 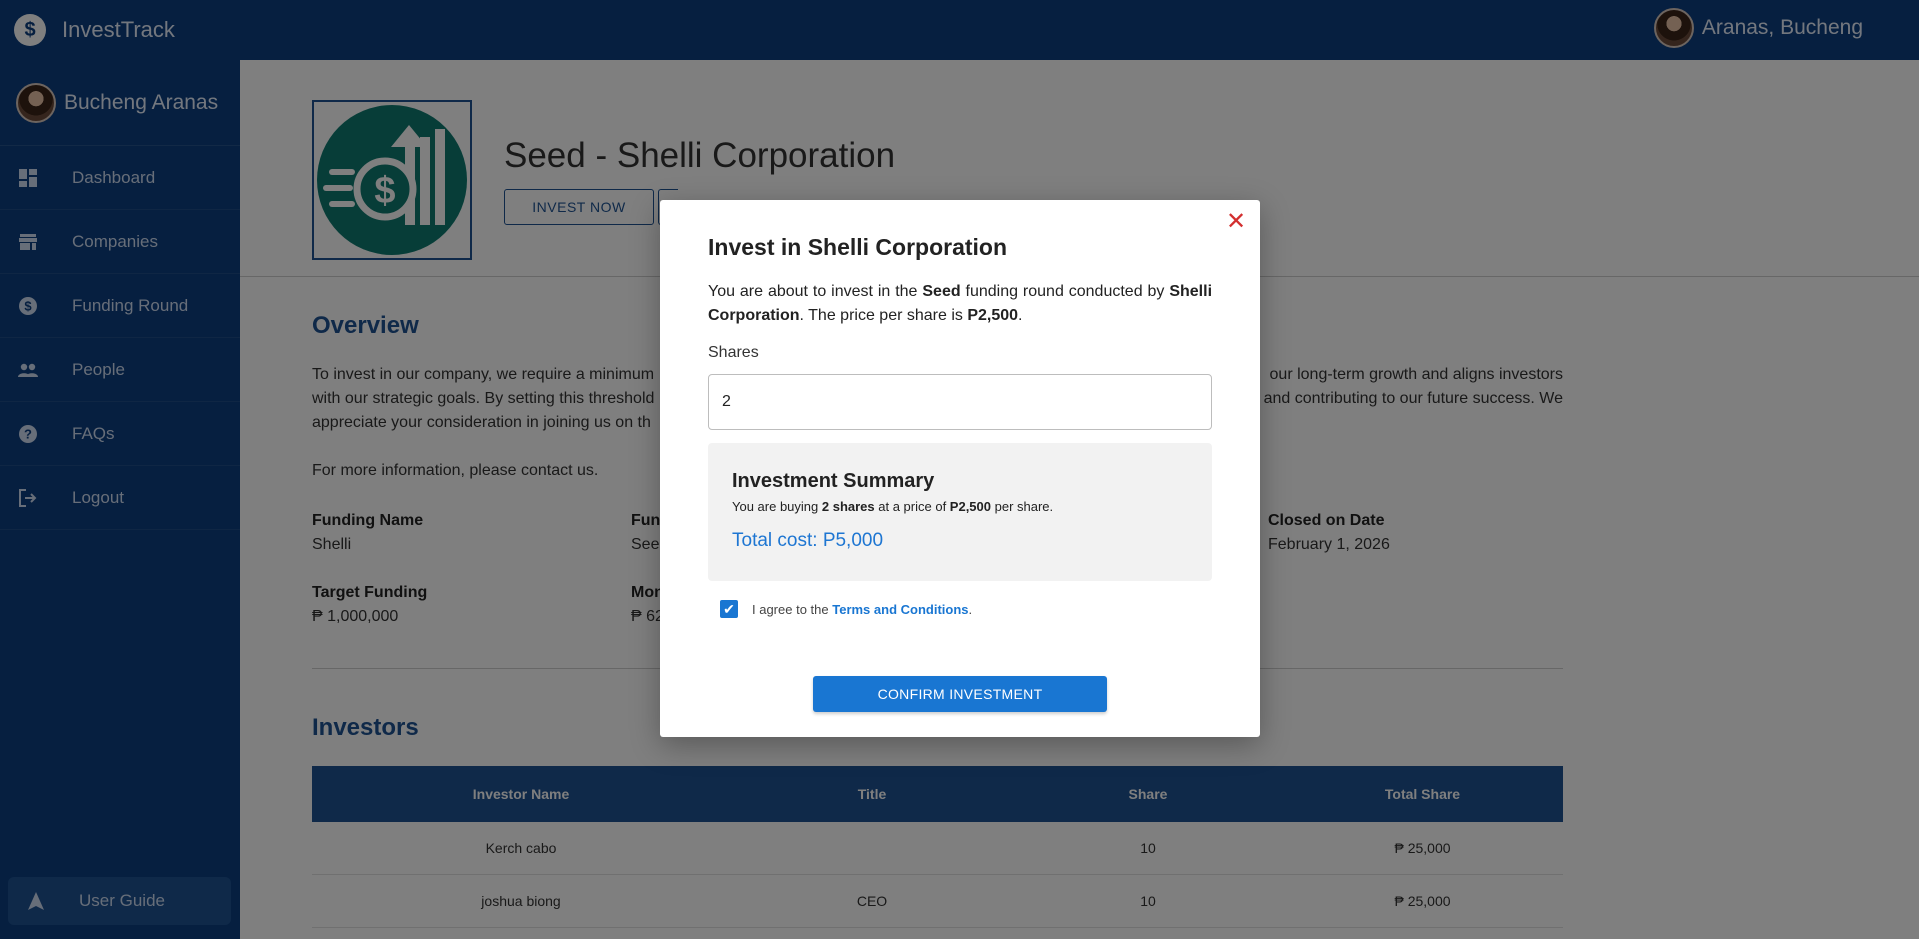 I want to click on confirm-investment-button: CONFIRM INVESTMENT, so click(x=960, y=694).